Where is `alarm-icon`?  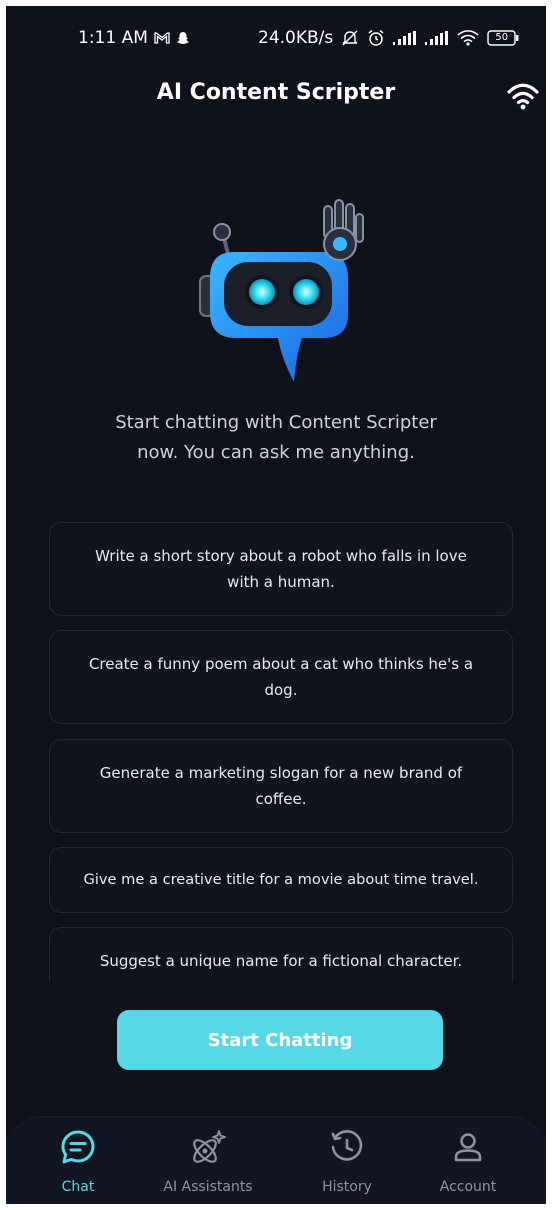
alarm-icon is located at coordinates (376, 38).